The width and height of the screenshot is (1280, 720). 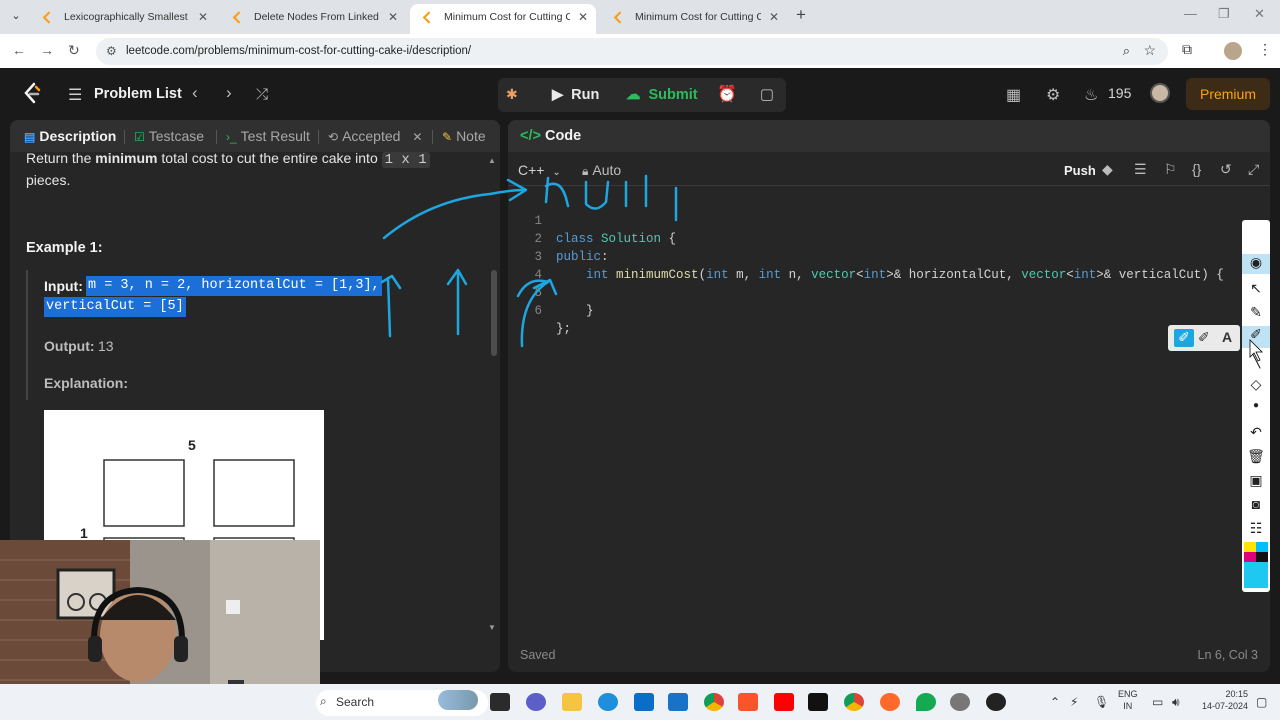 I want to click on notes-icon: ▢, so click(x=767, y=95).